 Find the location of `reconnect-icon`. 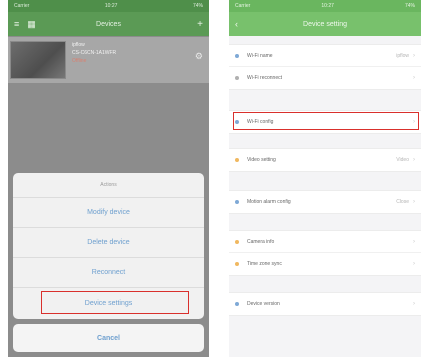

reconnect-icon is located at coordinates (237, 78).